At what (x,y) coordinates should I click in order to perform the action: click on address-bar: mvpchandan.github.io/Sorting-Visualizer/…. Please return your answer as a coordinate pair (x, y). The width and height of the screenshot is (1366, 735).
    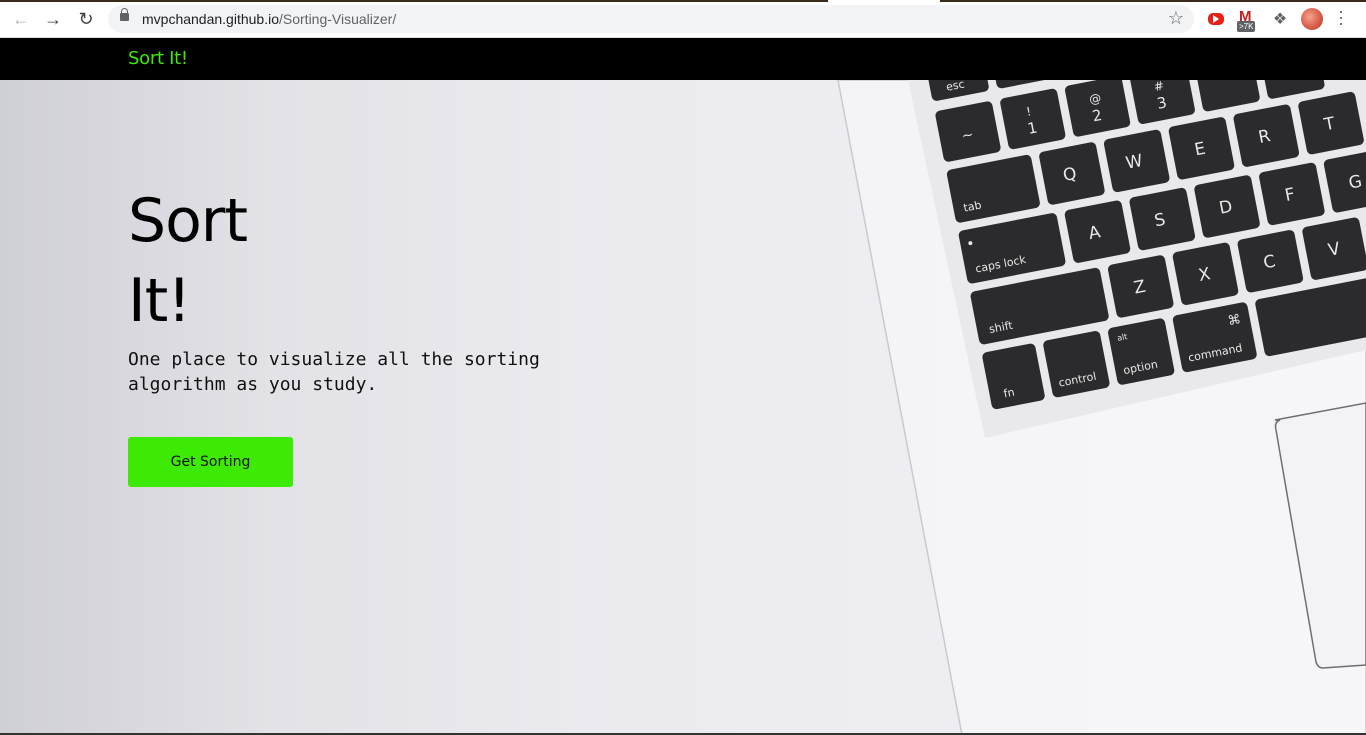
    Looking at the image, I should click on (651, 19).